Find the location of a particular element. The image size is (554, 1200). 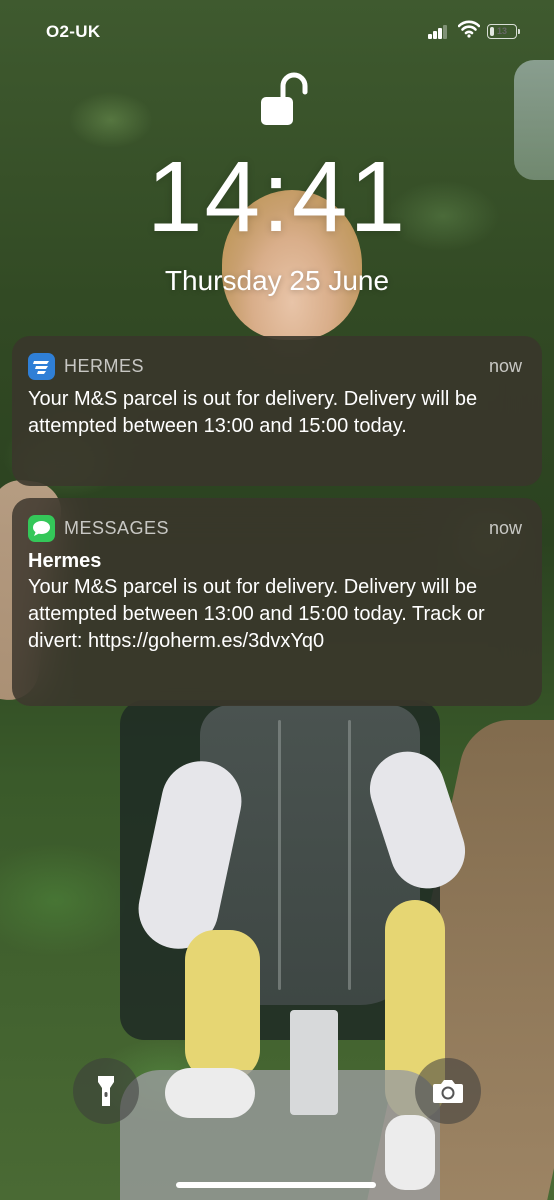

battery-icon: 13 is located at coordinates (503, 31).